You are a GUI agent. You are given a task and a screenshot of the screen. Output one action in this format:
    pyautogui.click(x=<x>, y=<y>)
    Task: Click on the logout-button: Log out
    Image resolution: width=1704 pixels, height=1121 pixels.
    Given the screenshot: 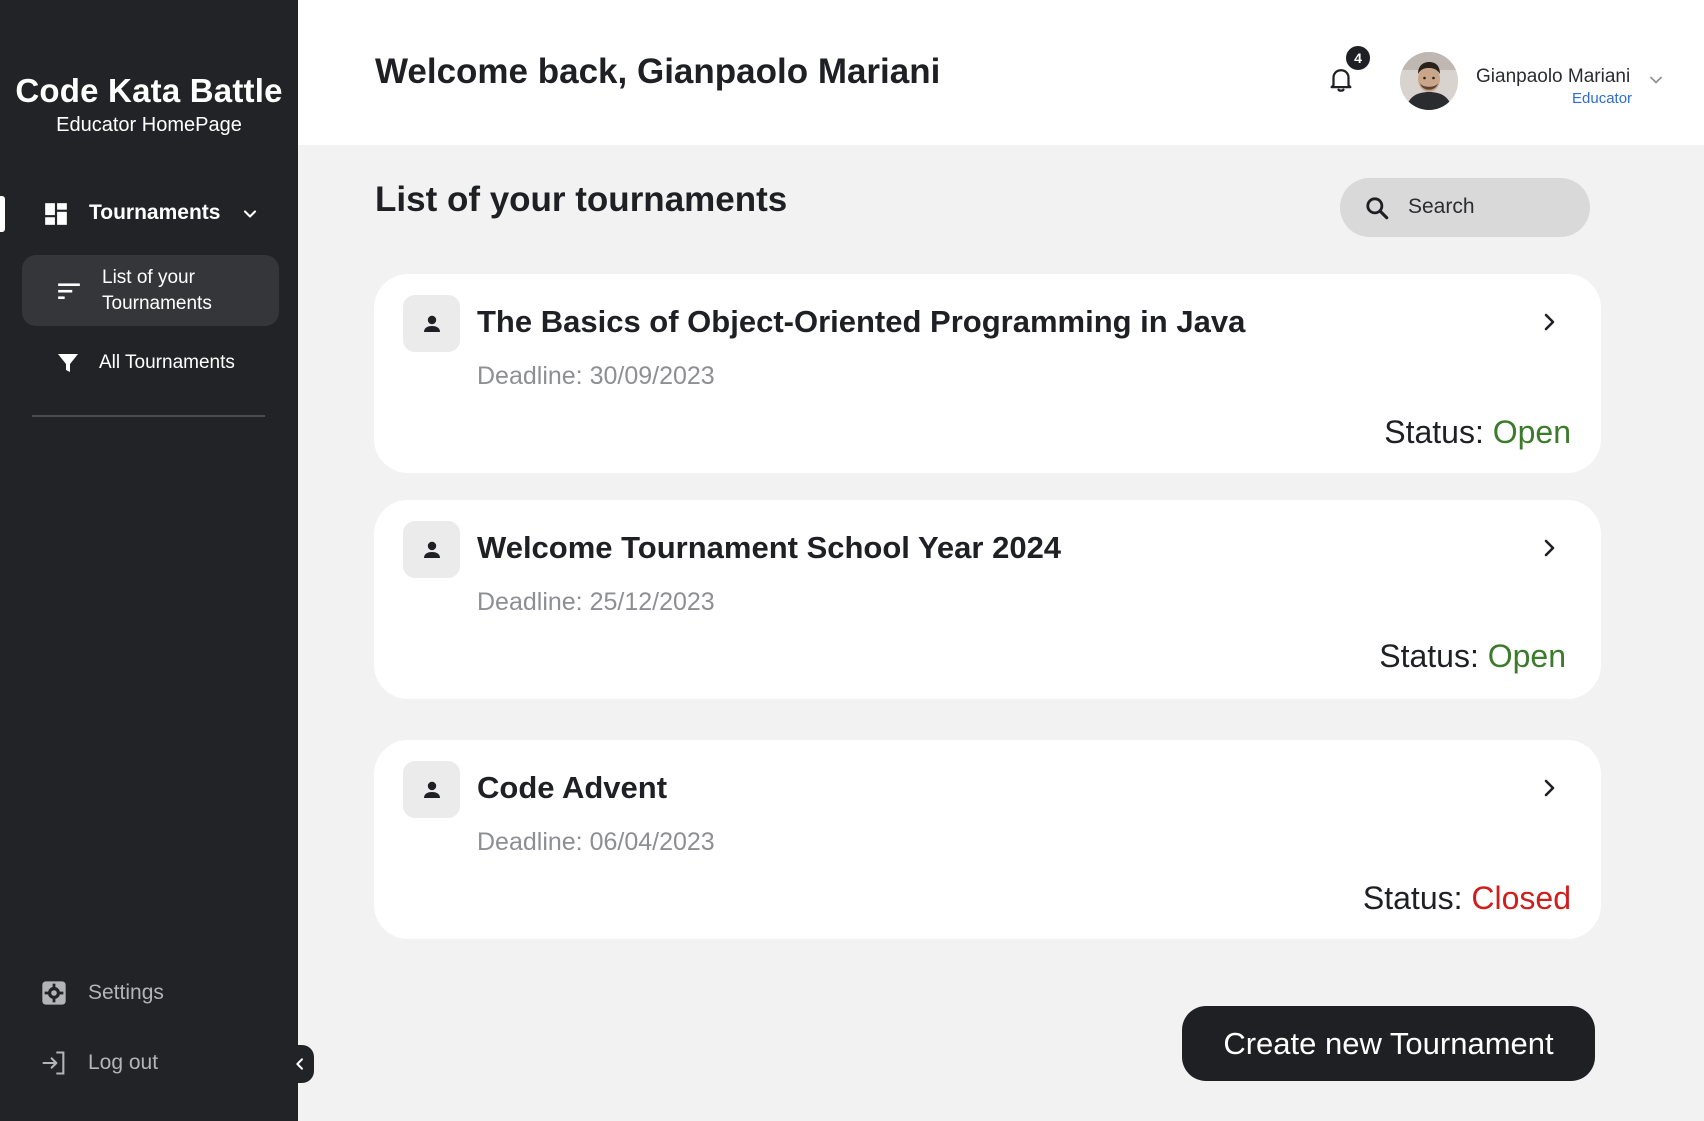 What is the action you would take?
    pyautogui.click(x=150, y=1063)
    